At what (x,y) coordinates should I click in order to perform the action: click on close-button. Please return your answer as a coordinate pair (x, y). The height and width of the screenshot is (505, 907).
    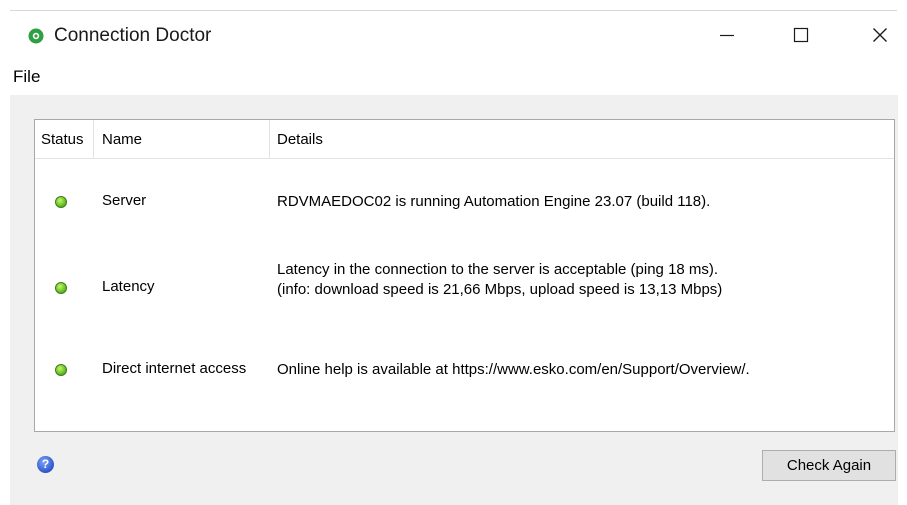
    Looking at the image, I should click on (880, 35).